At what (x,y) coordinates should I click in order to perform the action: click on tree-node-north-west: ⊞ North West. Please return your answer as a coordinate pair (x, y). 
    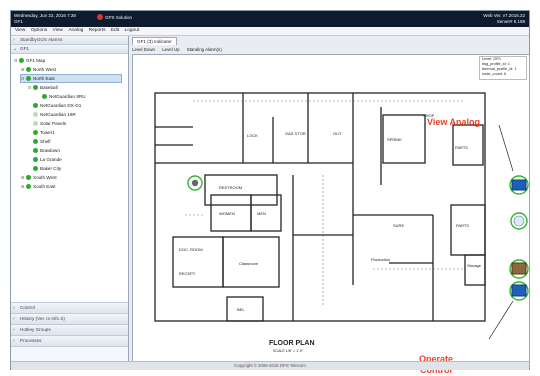
    Looking at the image, I should click on (38, 69).